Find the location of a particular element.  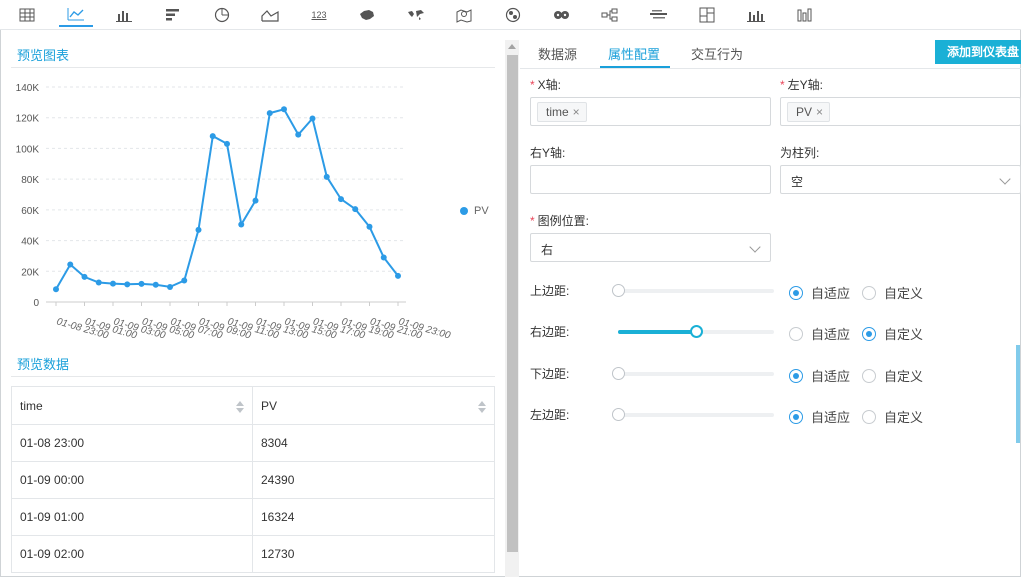

location-map-tool is located at coordinates (464, 15).